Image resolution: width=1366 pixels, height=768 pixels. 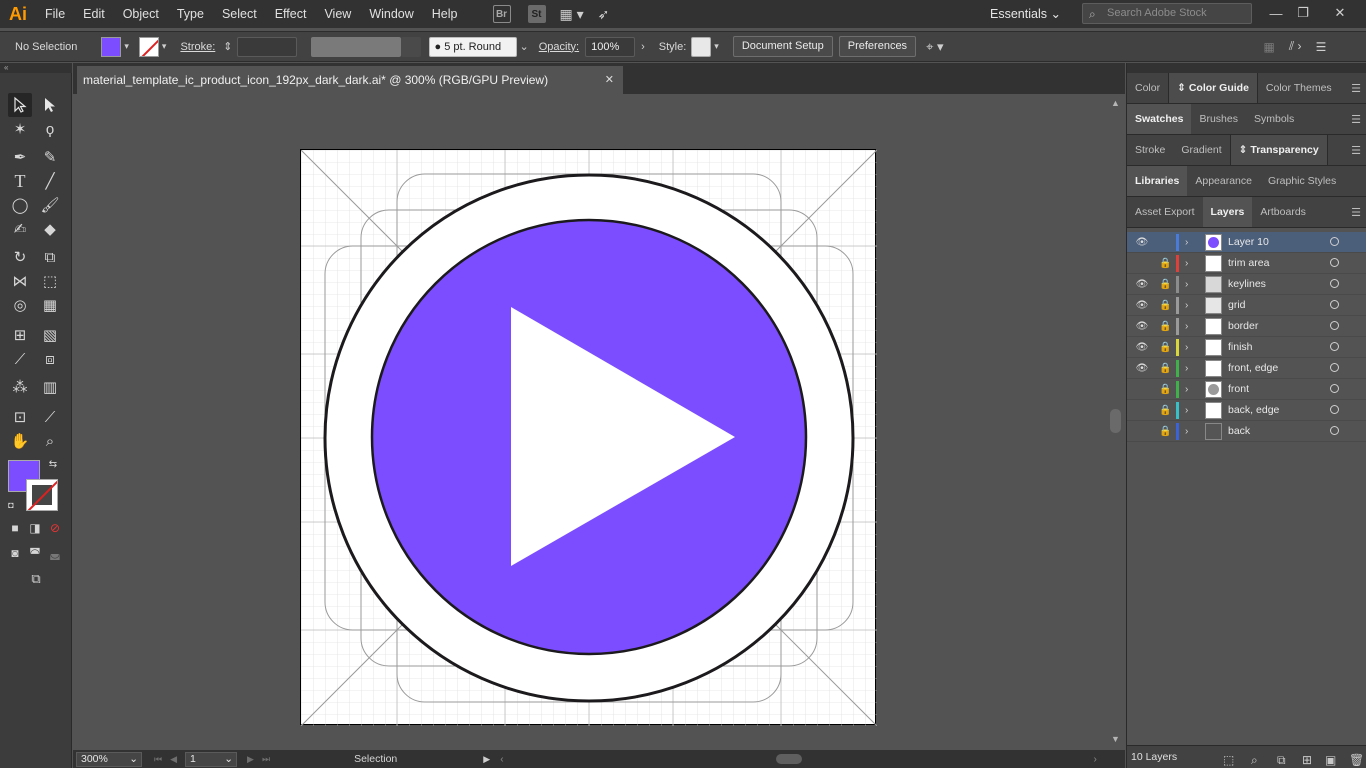 I want to click on menu-type: Type, so click(x=190, y=14).